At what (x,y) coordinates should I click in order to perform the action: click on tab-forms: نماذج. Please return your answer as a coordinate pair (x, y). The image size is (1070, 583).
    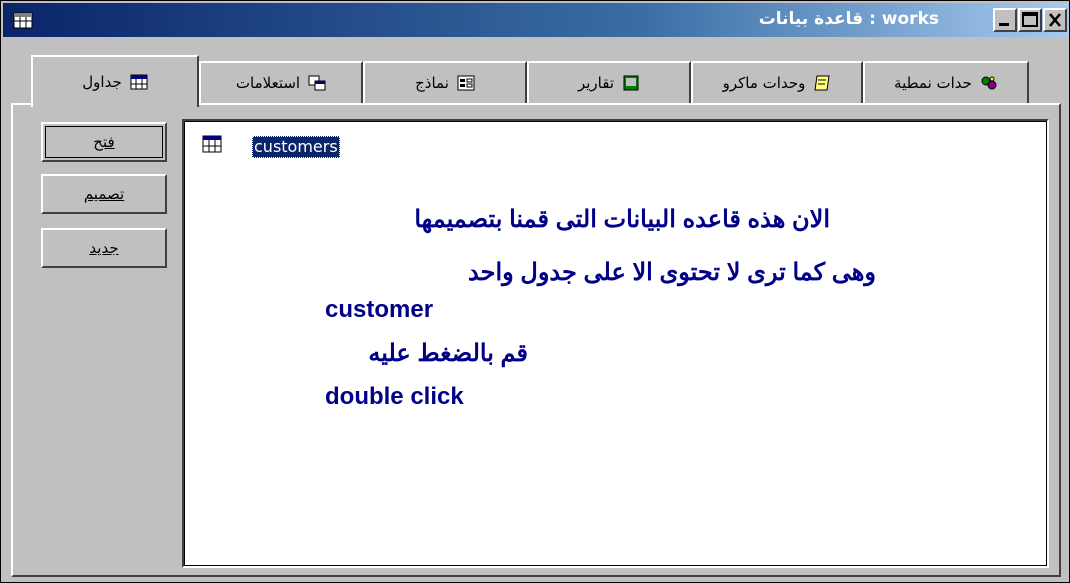
    Looking at the image, I should click on (445, 82).